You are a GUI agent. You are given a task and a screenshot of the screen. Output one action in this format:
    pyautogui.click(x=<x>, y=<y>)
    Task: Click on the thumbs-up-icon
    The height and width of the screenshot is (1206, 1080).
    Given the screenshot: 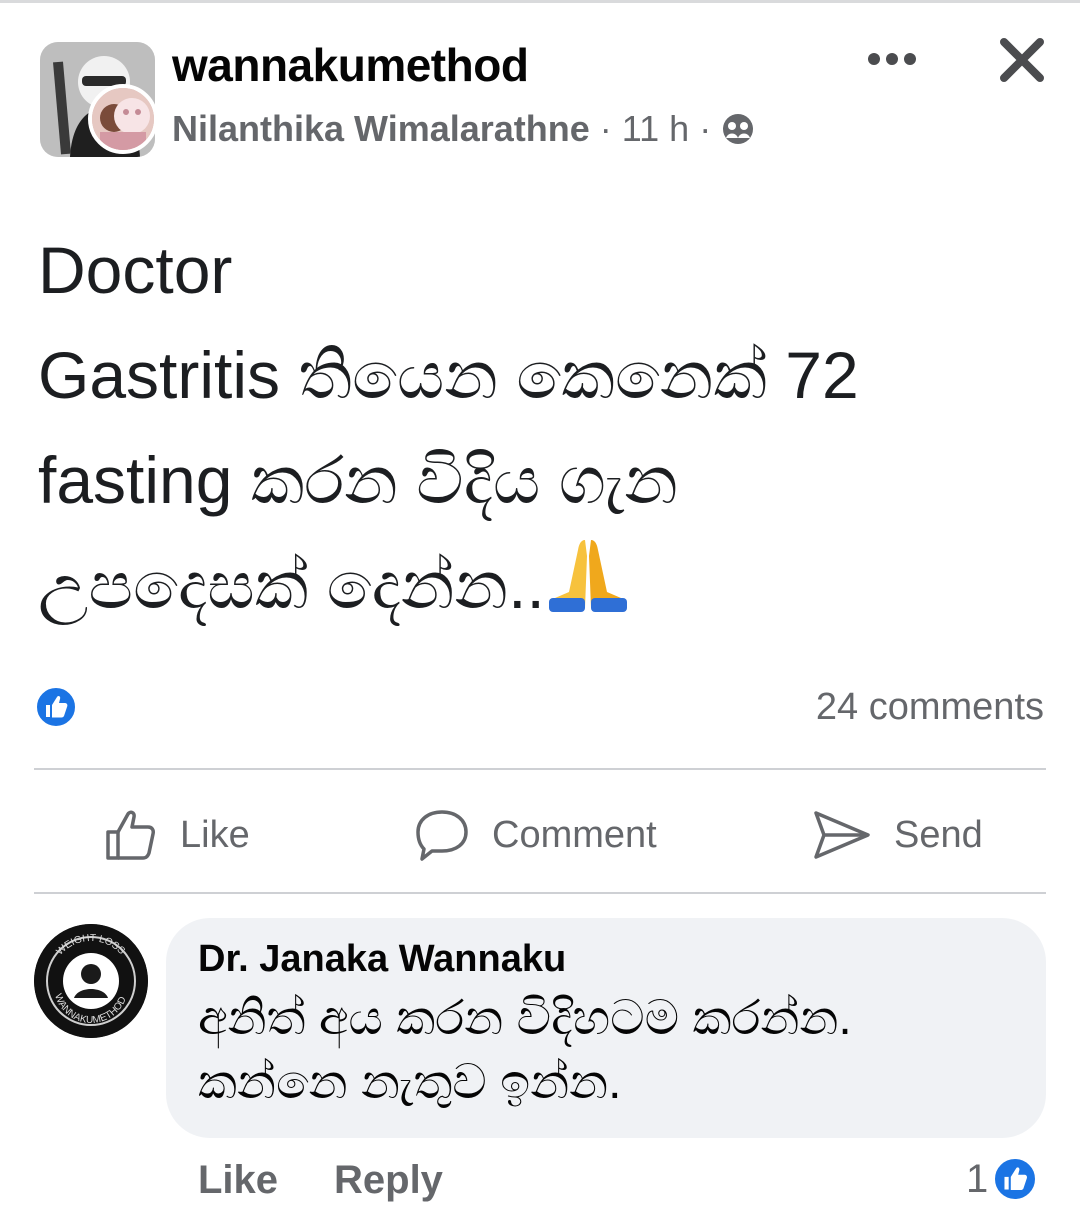 What is the action you would take?
    pyautogui.click(x=130, y=835)
    